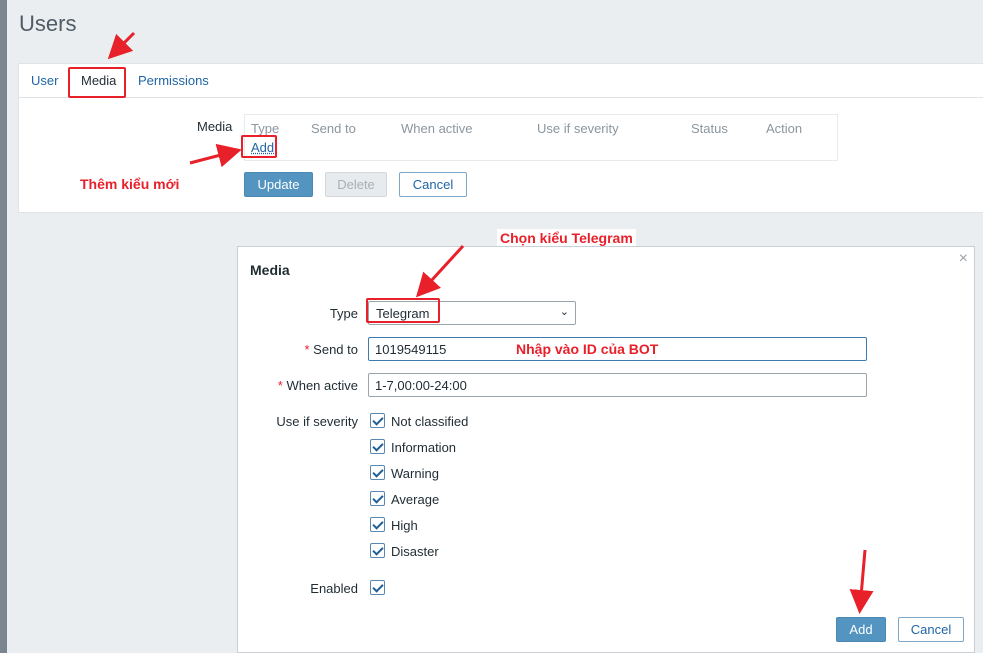 This screenshot has height=653, width=983. Describe the element at coordinates (377, 550) in the screenshot. I see `severity-disaster-checkbox` at that location.